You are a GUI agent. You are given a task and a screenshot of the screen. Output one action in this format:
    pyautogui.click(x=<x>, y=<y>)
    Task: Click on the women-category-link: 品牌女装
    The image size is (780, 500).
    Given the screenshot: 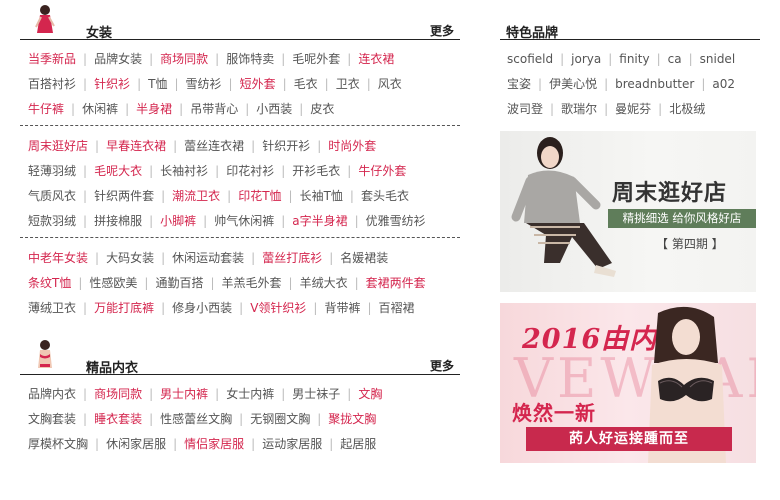 What is the action you would take?
    pyautogui.click(x=118, y=59)
    